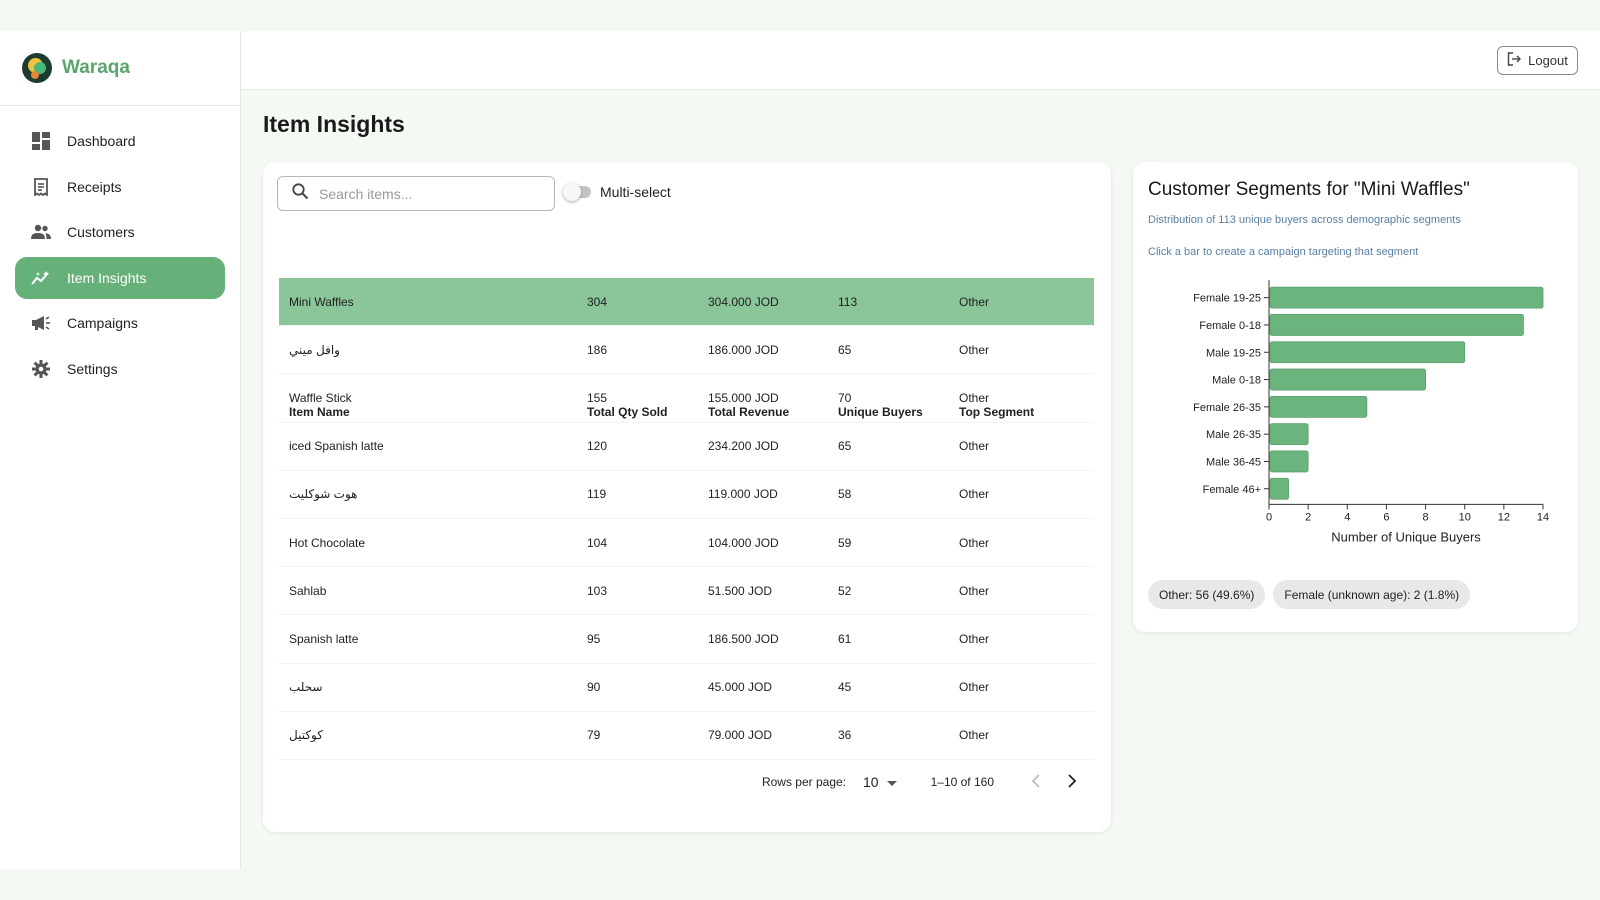 The image size is (1600, 900). I want to click on table-row: Hot Chocolate 104 104.000 JOD 59 Other, so click(686, 543).